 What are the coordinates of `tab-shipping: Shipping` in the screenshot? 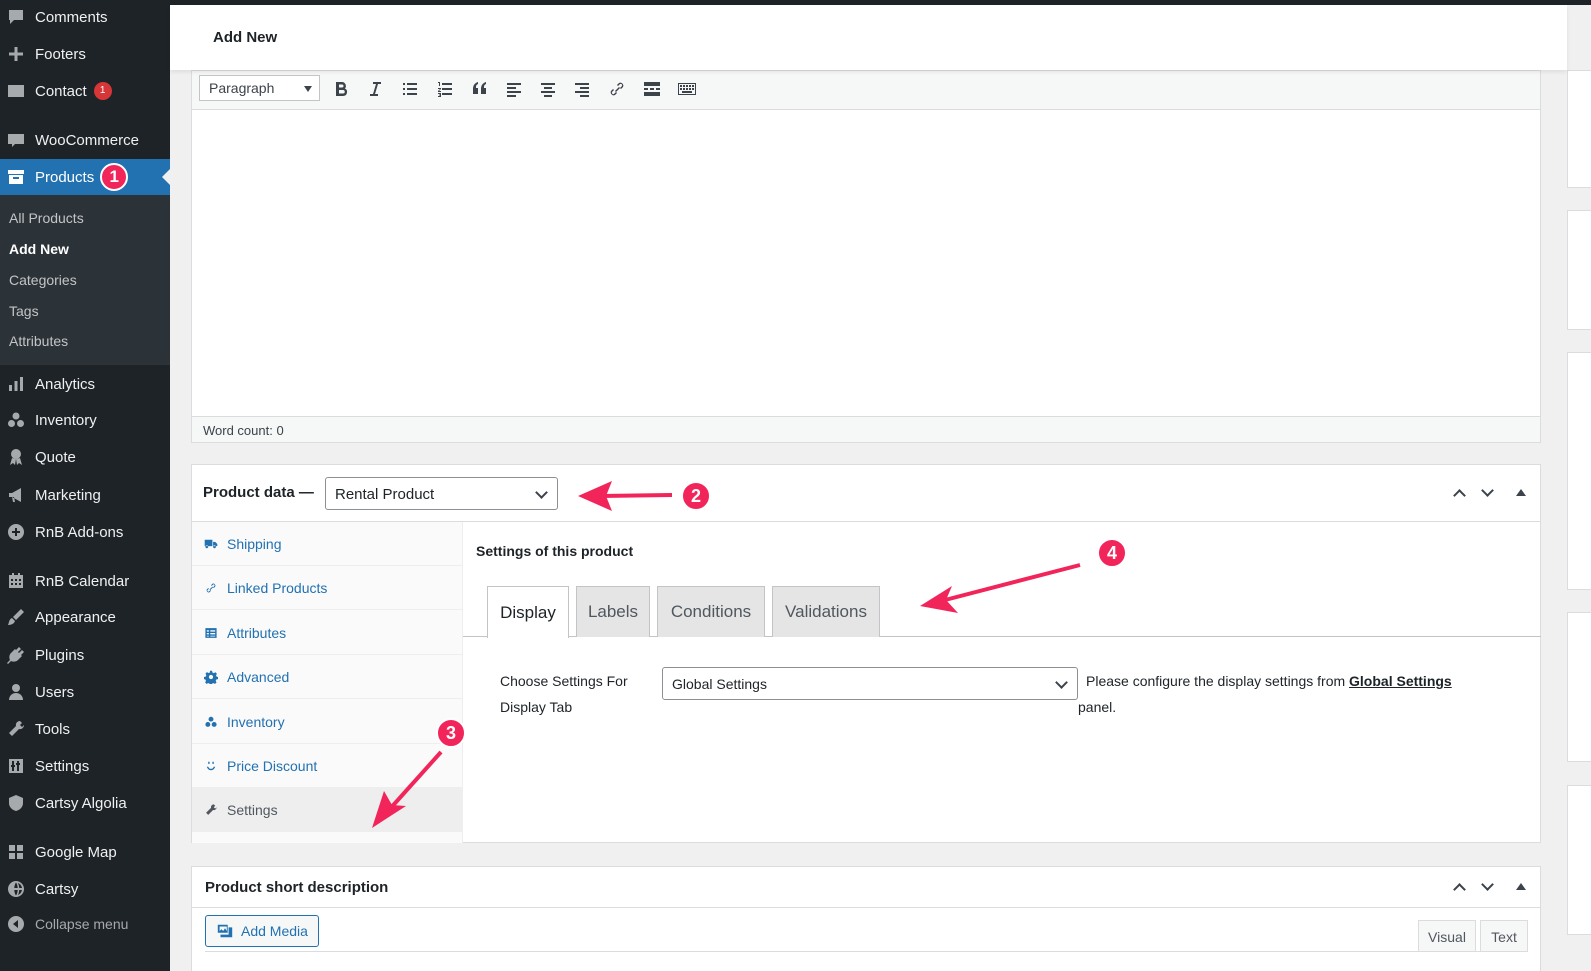 It's located at (327, 544).